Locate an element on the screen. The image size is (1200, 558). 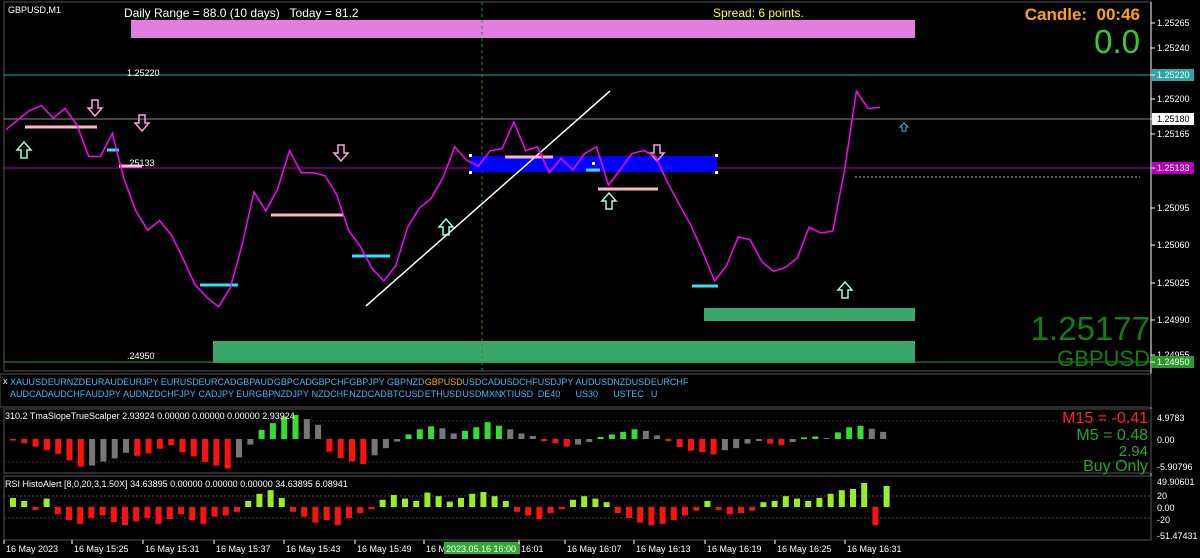
time-tick-label: 16 May 16:25 is located at coordinates (804, 549).